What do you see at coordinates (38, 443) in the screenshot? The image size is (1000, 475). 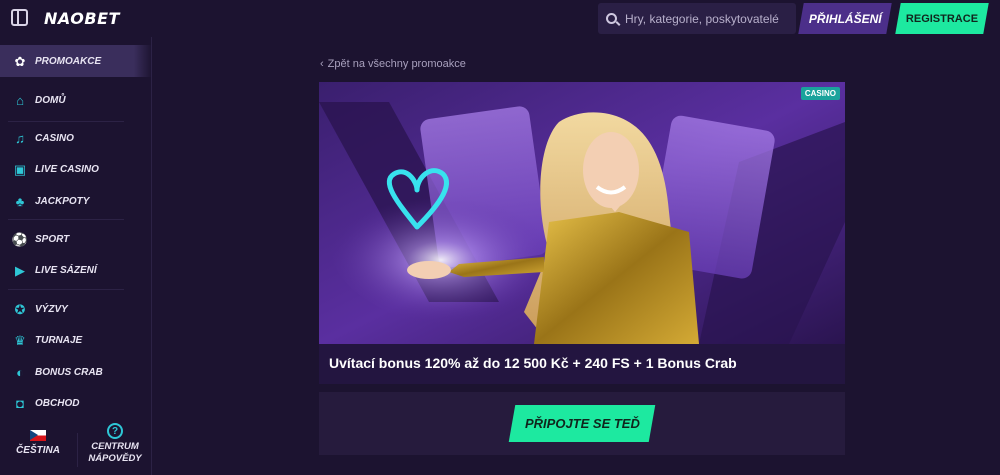 I see `language-selector: ČEŠTINA` at bounding box center [38, 443].